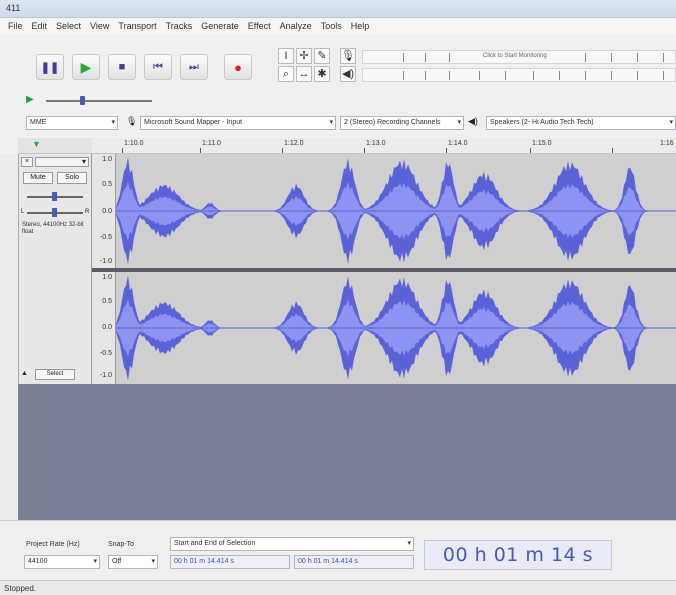 Image resolution: width=676 pixels, height=595 pixels. Describe the element at coordinates (62, 162) in the screenshot. I see `track-menu-button: ▾` at that location.